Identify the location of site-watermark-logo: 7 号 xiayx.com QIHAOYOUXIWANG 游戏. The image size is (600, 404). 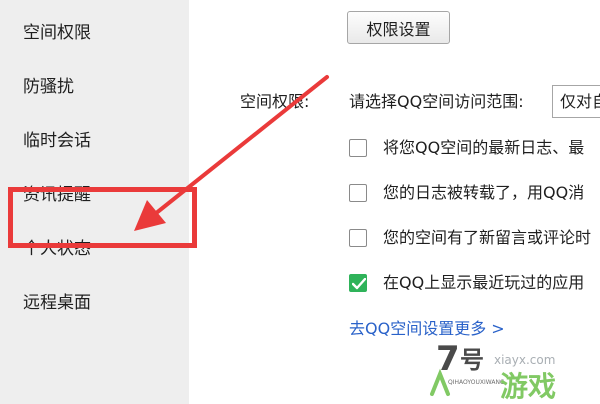
(493, 371).